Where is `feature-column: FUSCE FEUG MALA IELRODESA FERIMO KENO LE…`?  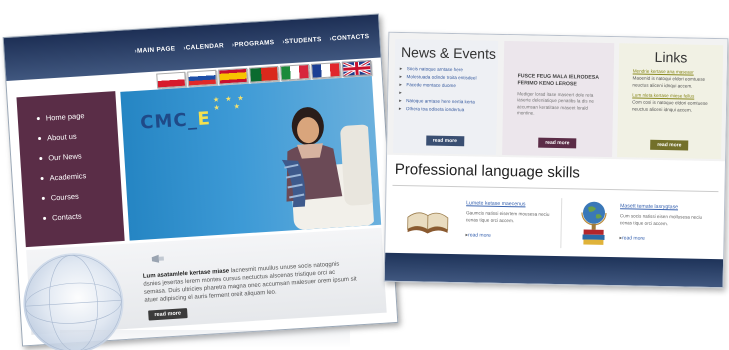 feature-column: FUSCE FEUG MALA IELRODESA FERIMO KENO LE… is located at coordinates (558, 99).